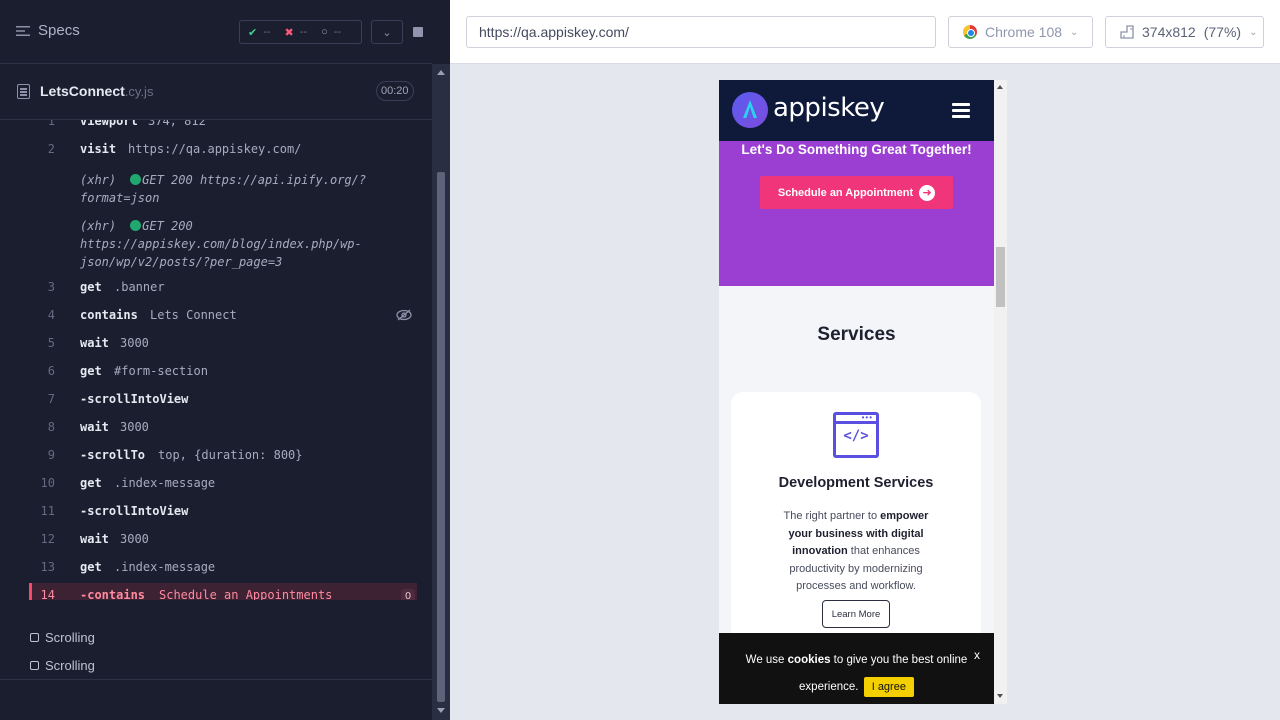 The image size is (1280, 720). Describe the element at coordinates (181, 262) in the screenshot. I see `xhr-url-cont: json/wp/v2/posts/?per_page=3` at that location.